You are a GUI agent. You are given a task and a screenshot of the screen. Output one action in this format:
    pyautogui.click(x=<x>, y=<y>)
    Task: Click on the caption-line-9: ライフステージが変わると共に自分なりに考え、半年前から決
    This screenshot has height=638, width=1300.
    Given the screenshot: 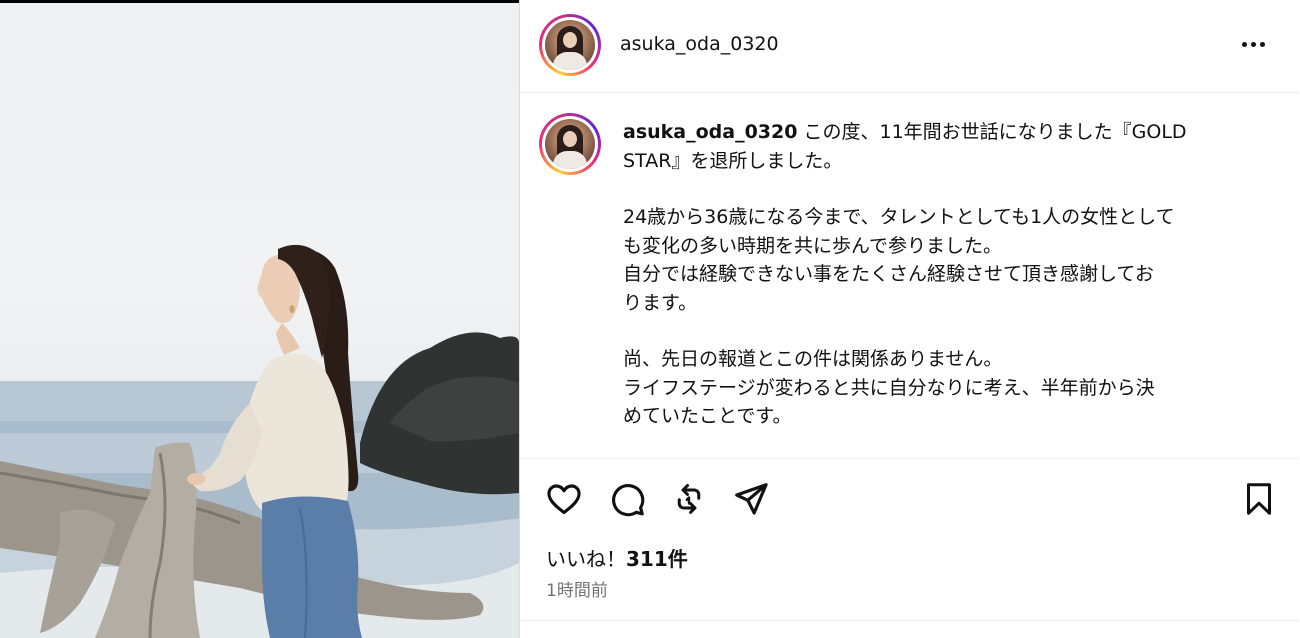 What is the action you would take?
    pyautogui.click(x=889, y=387)
    